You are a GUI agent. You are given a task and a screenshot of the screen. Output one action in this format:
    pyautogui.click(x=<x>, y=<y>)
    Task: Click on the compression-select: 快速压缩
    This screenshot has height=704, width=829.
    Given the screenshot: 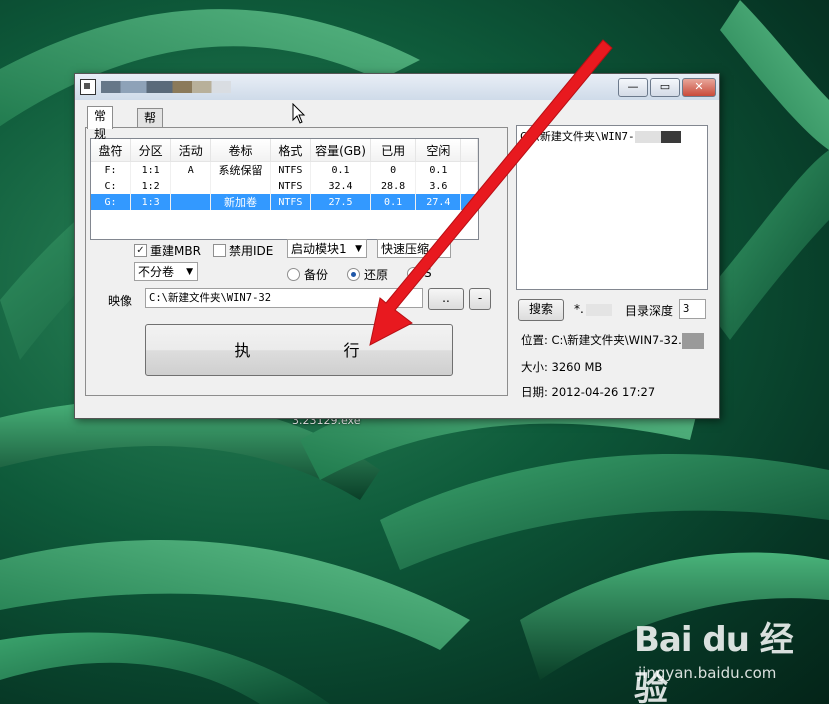 What is the action you would take?
    pyautogui.click(x=414, y=248)
    